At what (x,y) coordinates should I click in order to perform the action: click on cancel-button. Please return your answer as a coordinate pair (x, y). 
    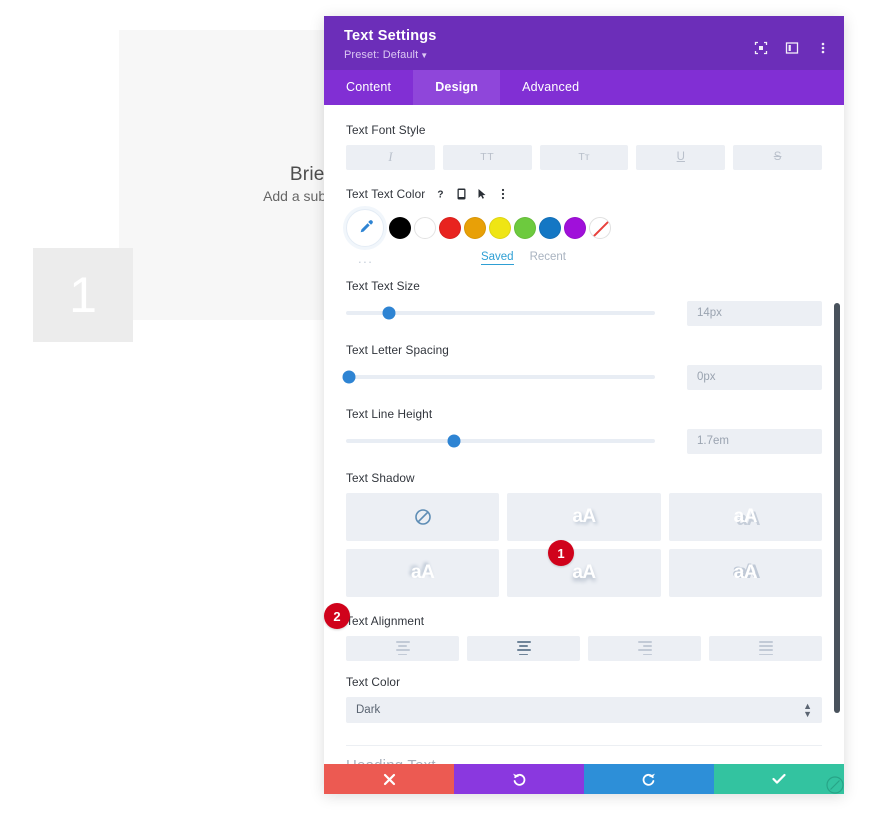
    Looking at the image, I should click on (389, 779).